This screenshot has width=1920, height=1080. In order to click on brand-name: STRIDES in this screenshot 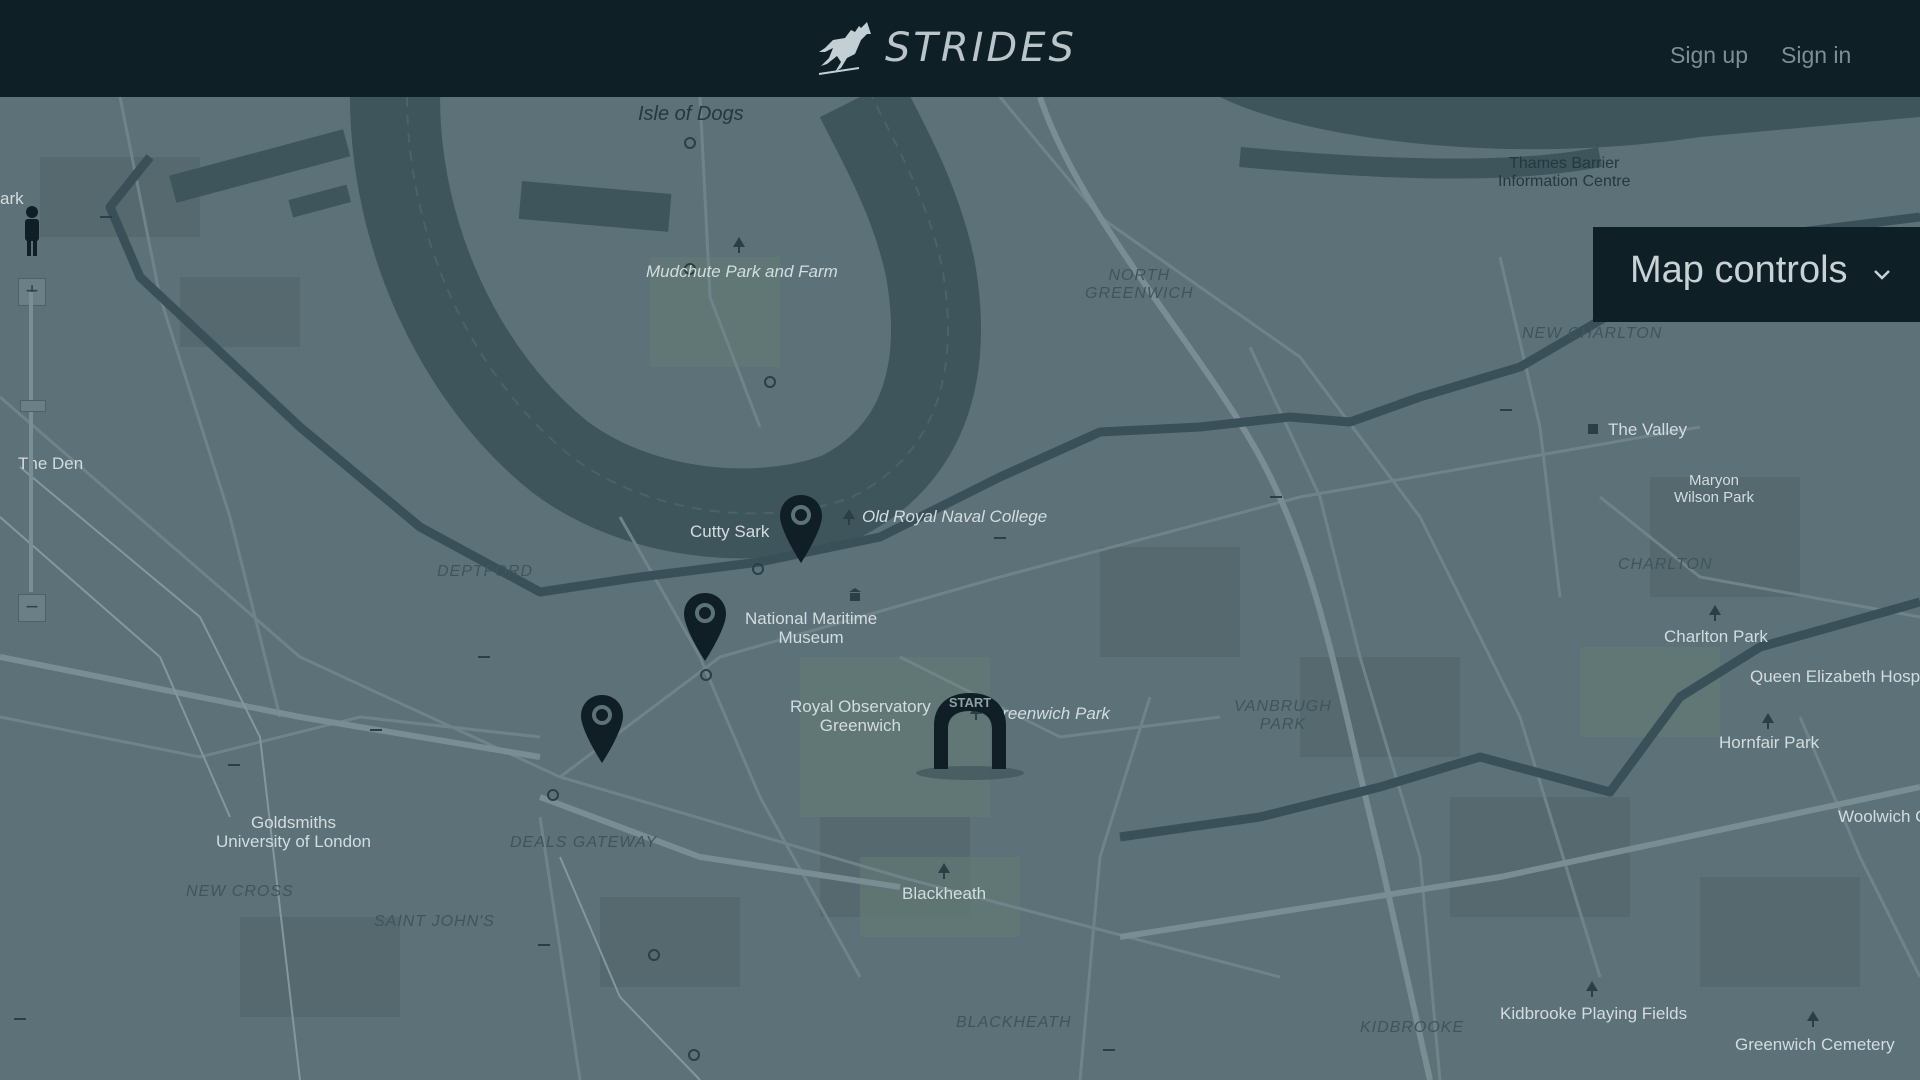, I will do `click(981, 48)`.